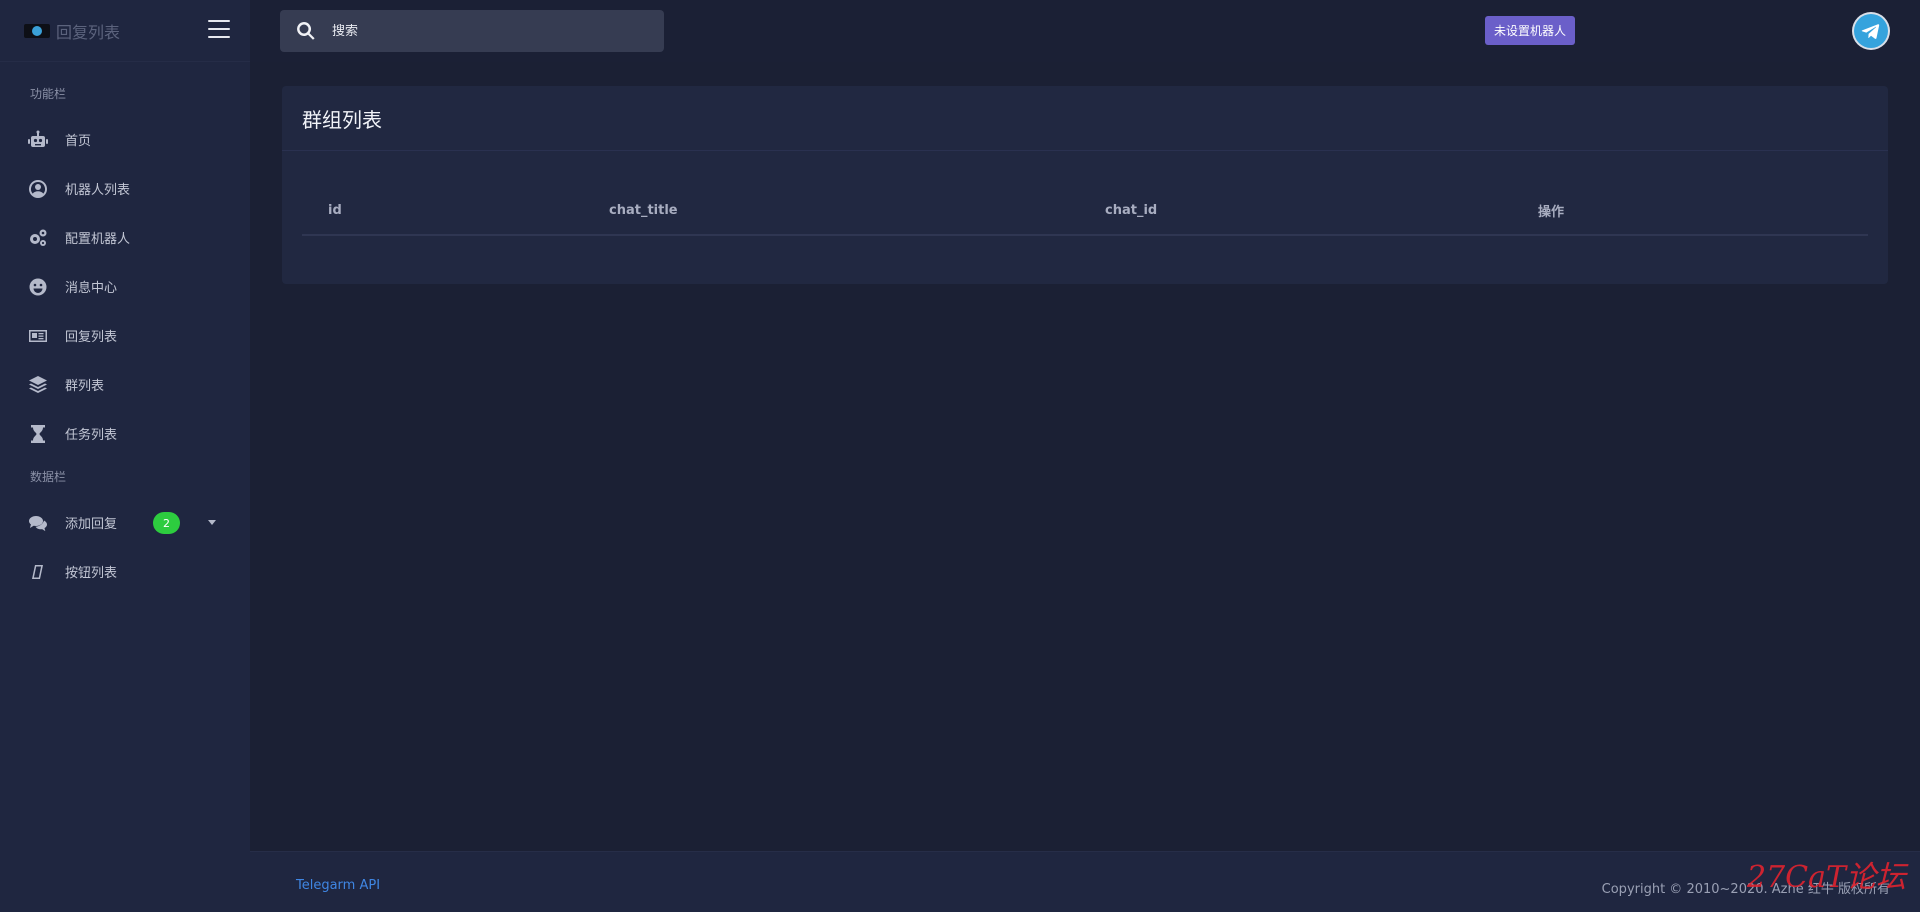  I want to click on search-input, so click(482, 31).